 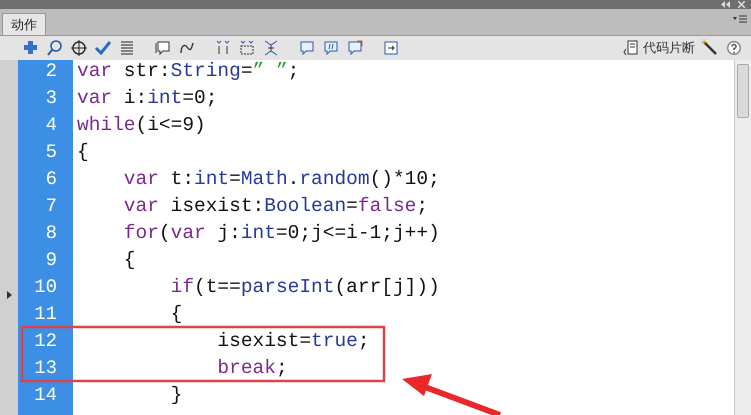 What do you see at coordinates (188, 72) in the screenshot?
I see `code-line: var str:String=” ”;` at bounding box center [188, 72].